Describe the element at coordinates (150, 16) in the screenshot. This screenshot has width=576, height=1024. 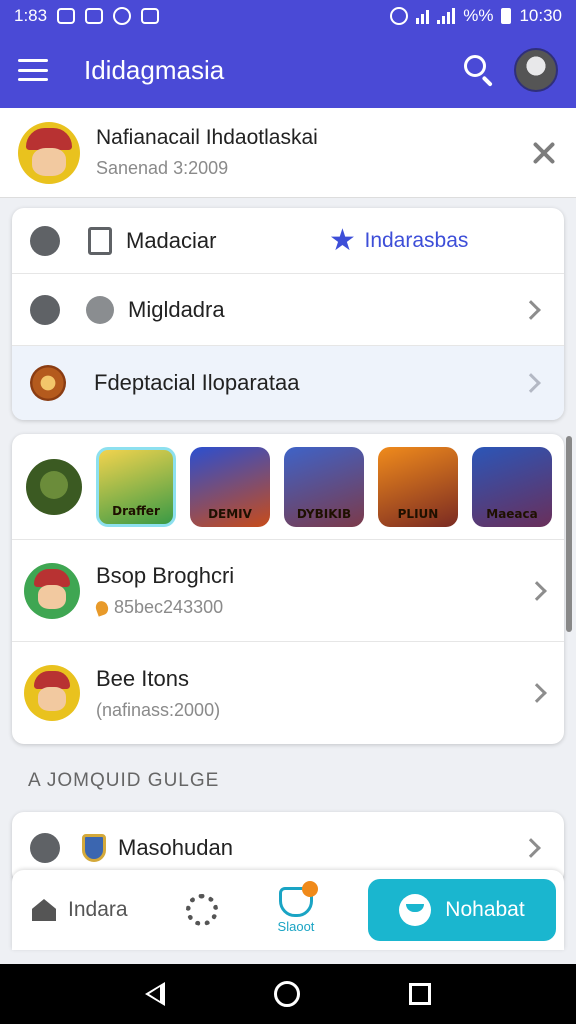
I see `app-icon` at that location.